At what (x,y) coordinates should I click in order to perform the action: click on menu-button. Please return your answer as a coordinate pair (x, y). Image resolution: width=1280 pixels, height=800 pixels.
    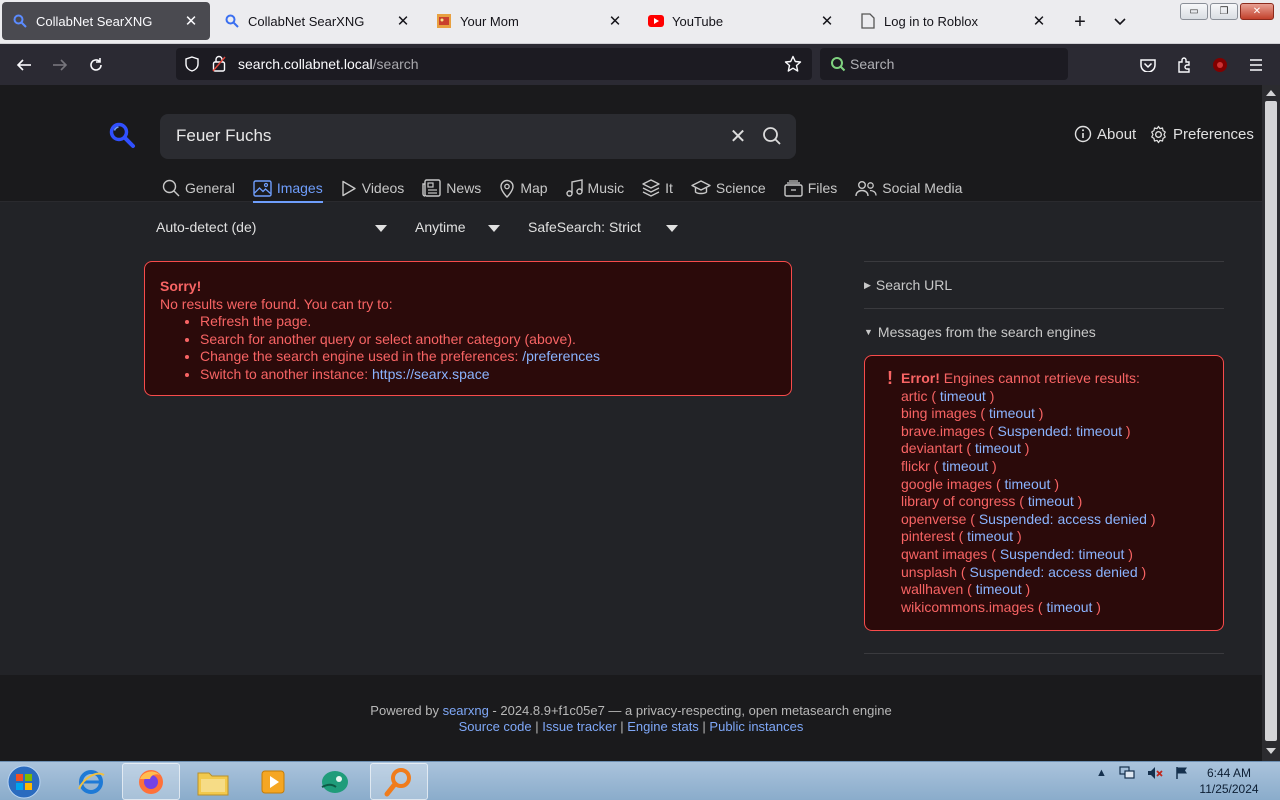
    Looking at the image, I should click on (1256, 65).